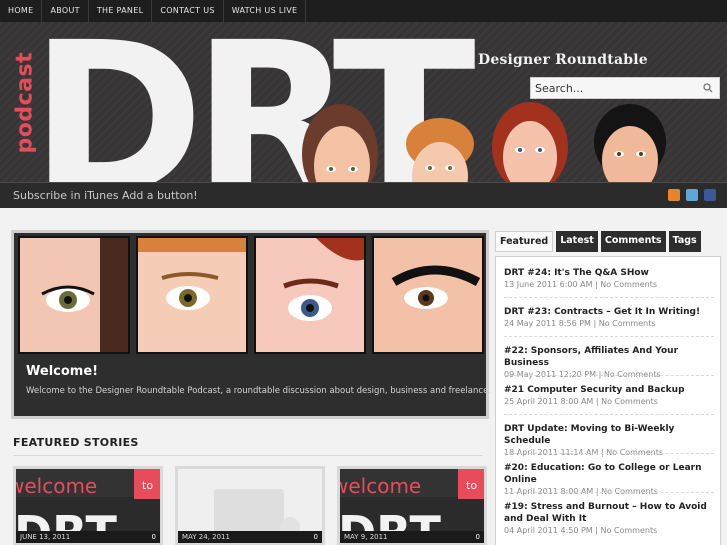 This screenshot has height=545, width=727. Describe the element at coordinates (708, 88) in the screenshot. I see `search-icon` at that location.